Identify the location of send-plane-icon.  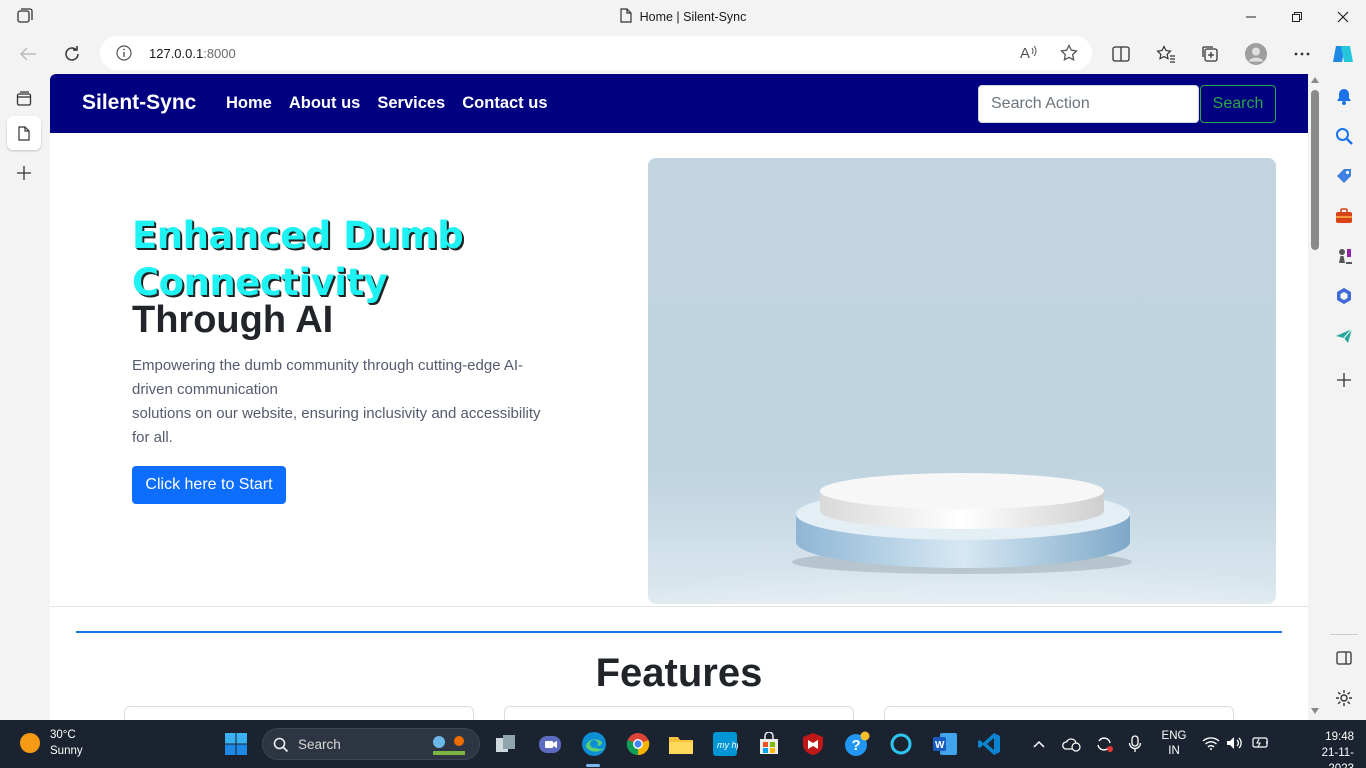
(1344, 336).